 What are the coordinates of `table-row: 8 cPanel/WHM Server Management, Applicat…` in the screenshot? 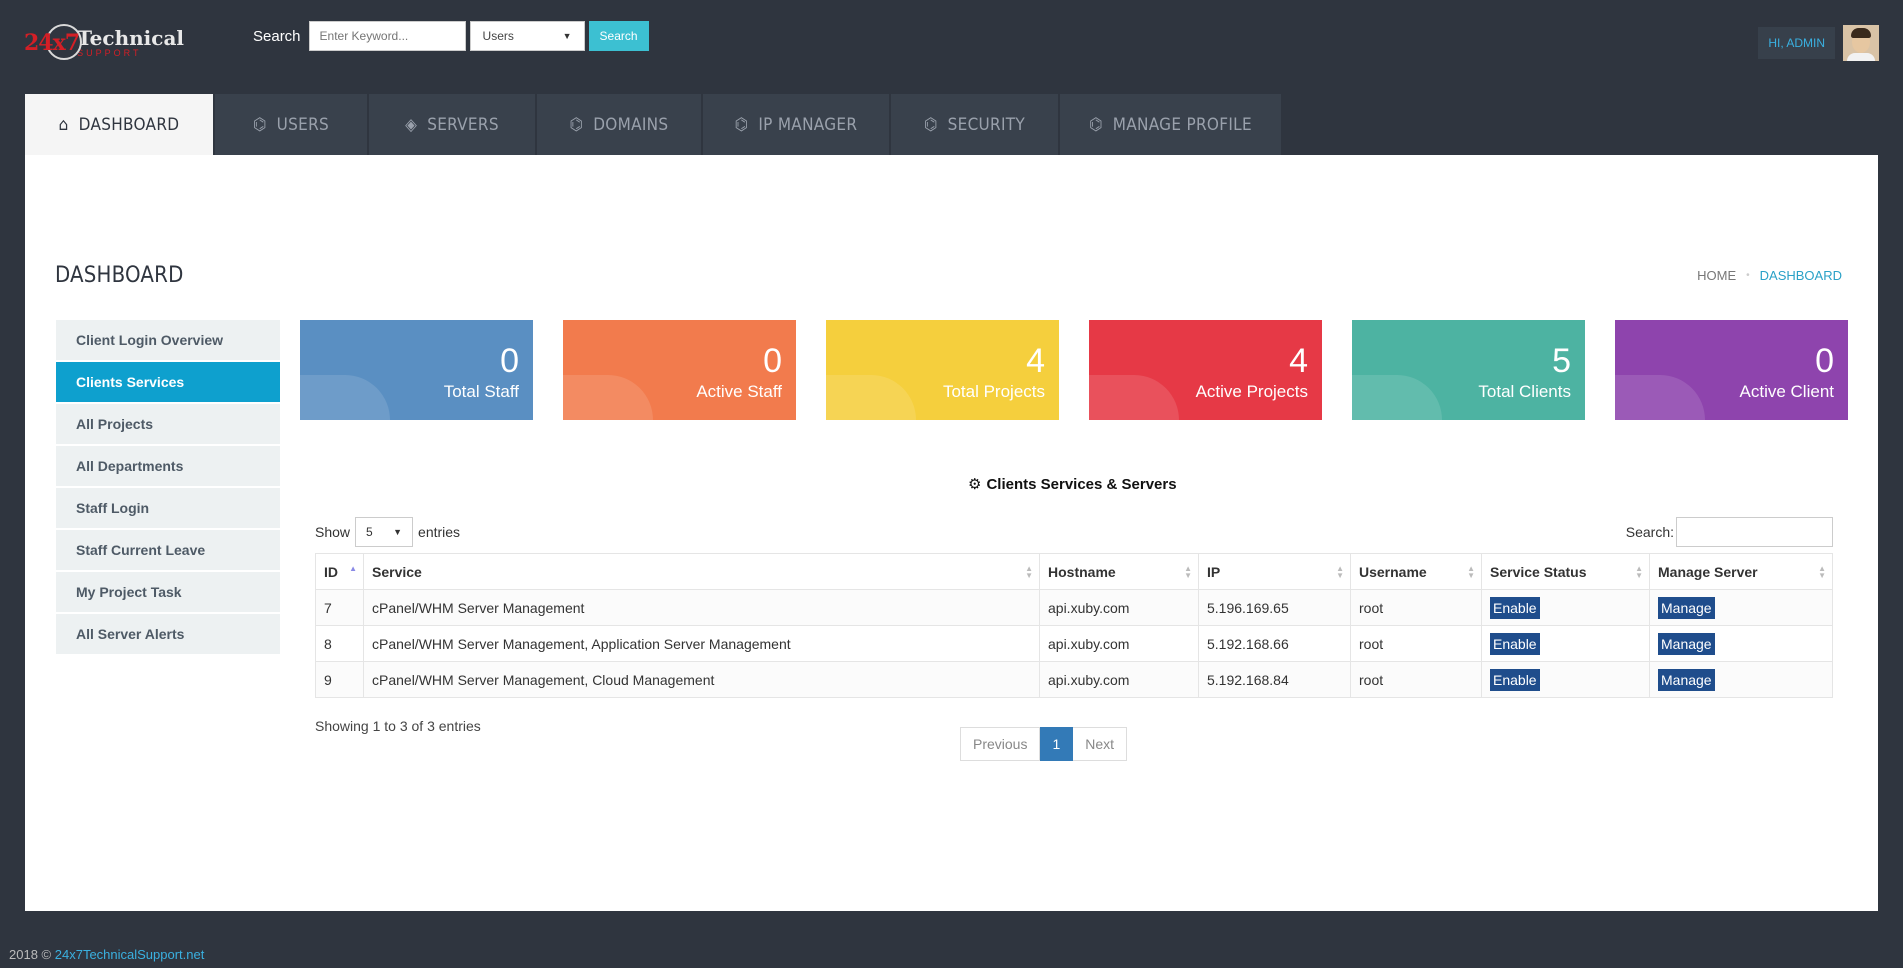 It's located at (1074, 643).